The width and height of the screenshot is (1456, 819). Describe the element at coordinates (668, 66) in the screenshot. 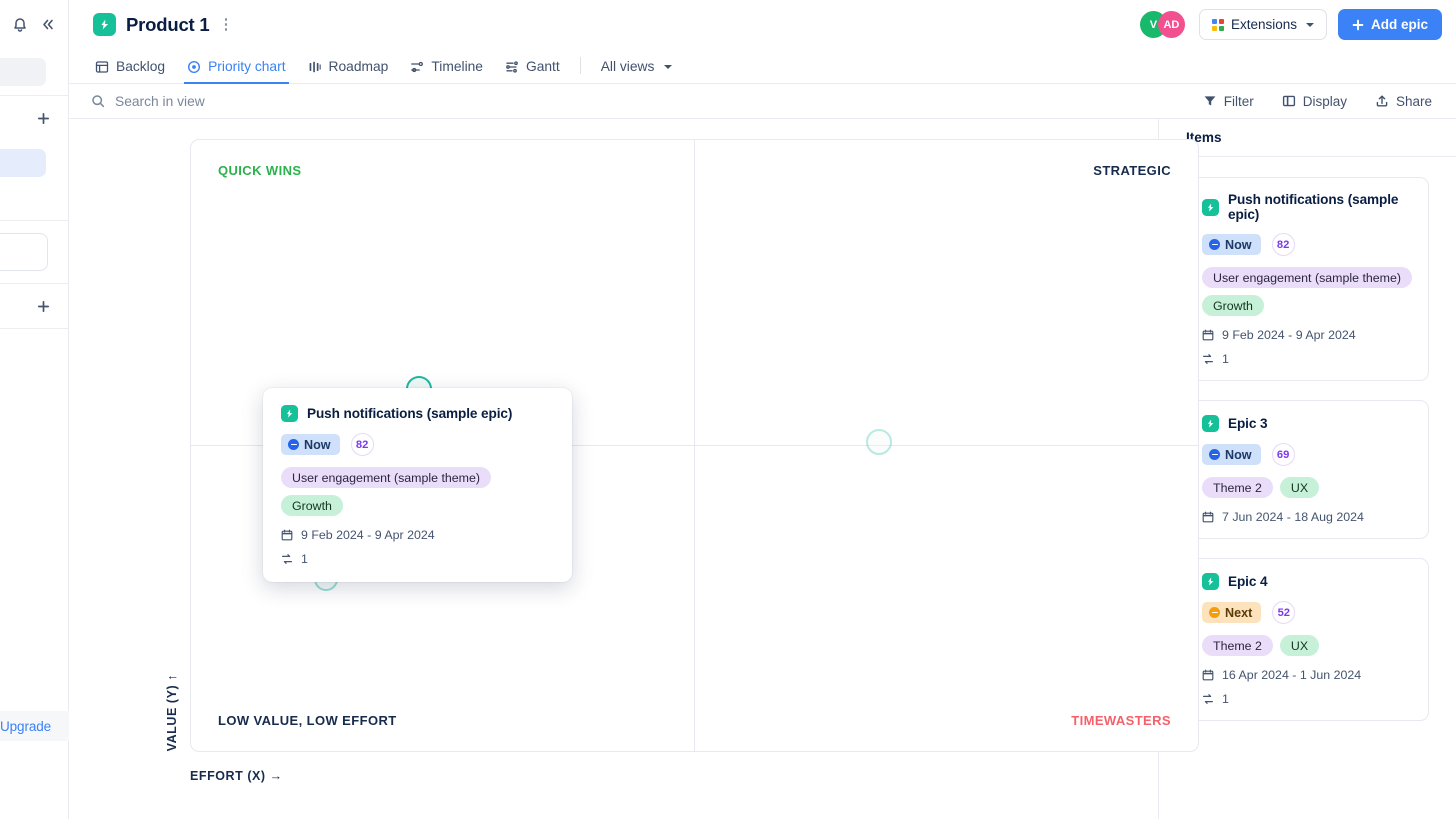

I see `chevron-down-icon` at that location.